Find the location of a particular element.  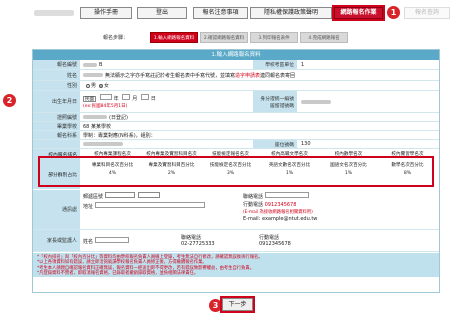

guardian-label: 家長或監護人 is located at coordinates (56, 240).